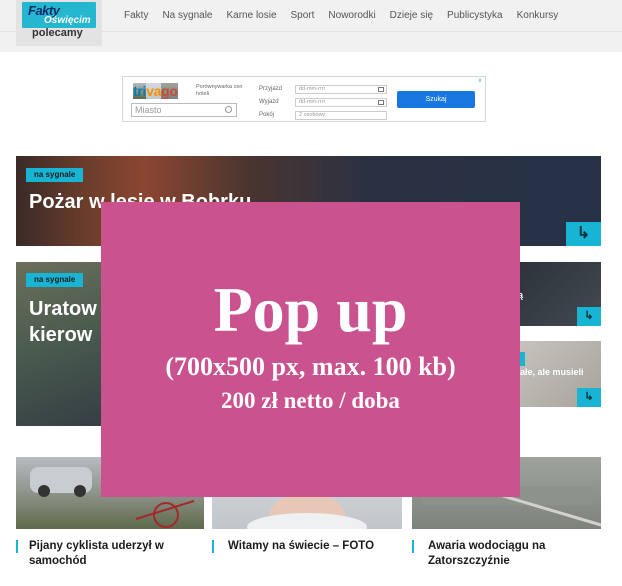  I want to click on popup-title: Pop up, so click(310, 309).